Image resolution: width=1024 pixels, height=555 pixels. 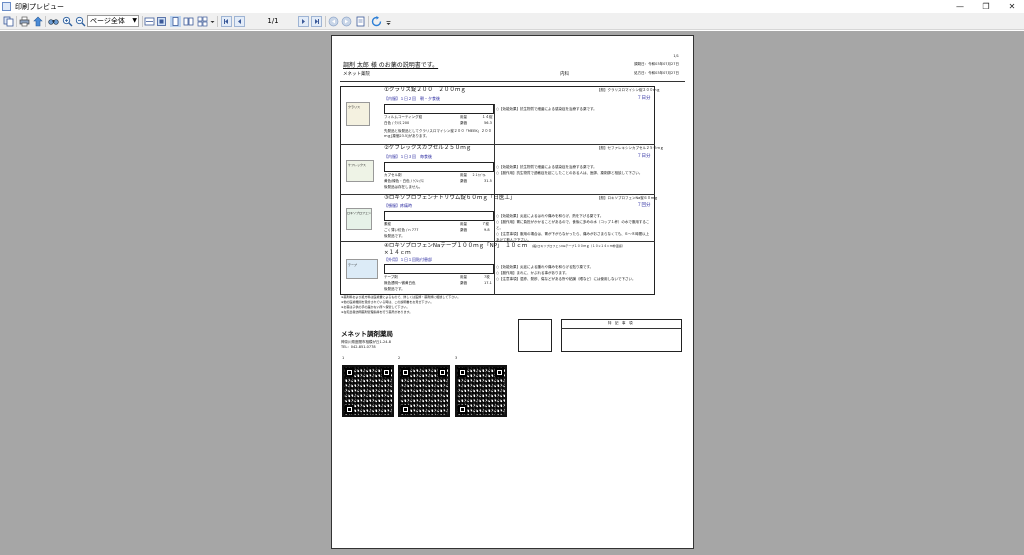 What do you see at coordinates (399, 358) in the screenshot?
I see `qr-label-2: 2` at bounding box center [399, 358].